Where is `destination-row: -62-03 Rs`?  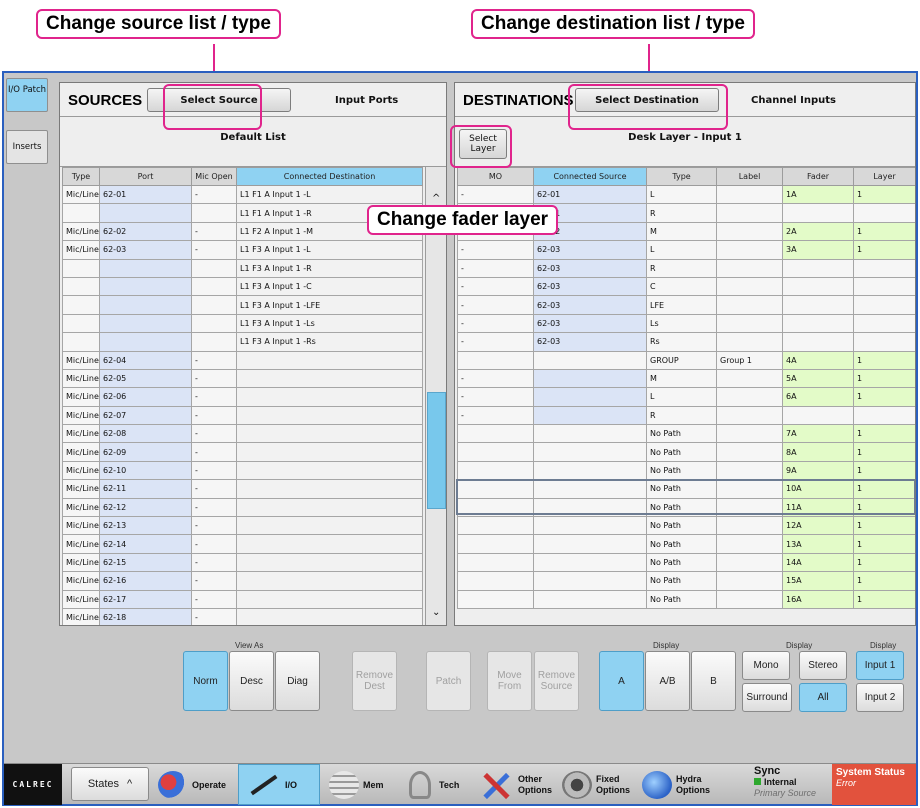 destination-row: -62-03 Rs is located at coordinates (686, 342).